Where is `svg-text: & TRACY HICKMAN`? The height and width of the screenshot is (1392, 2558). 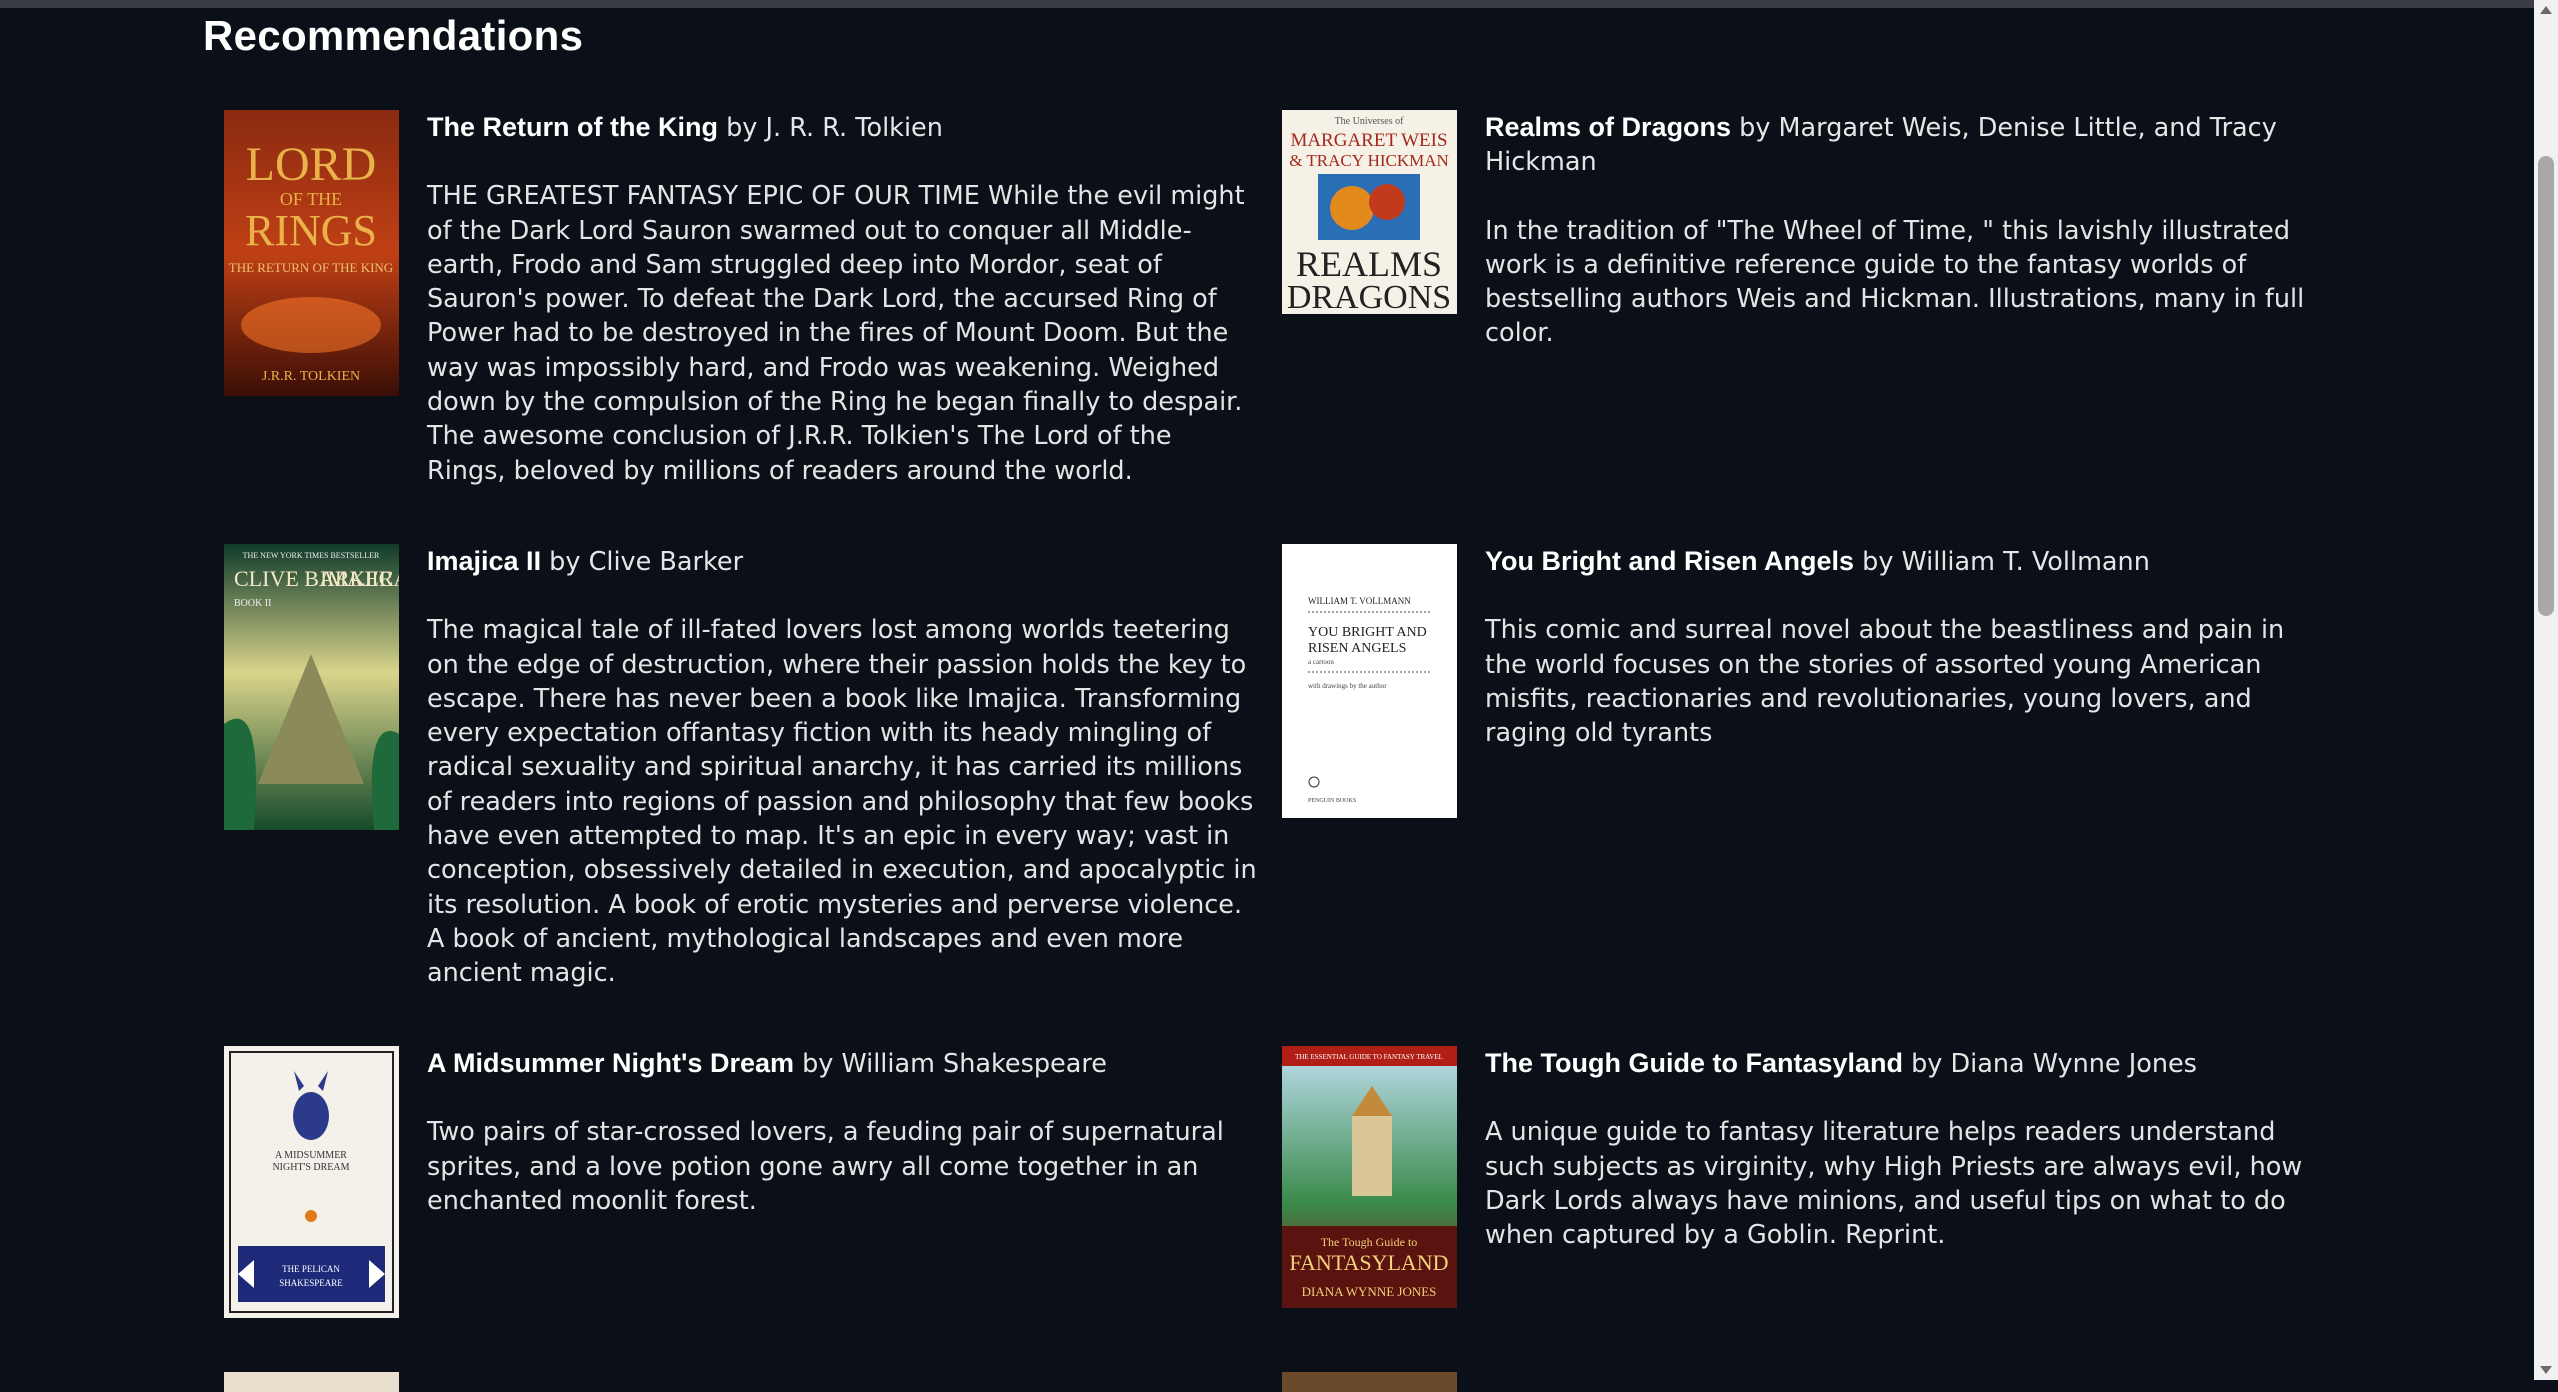 svg-text: & TRACY HICKMAN is located at coordinates (1369, 160).